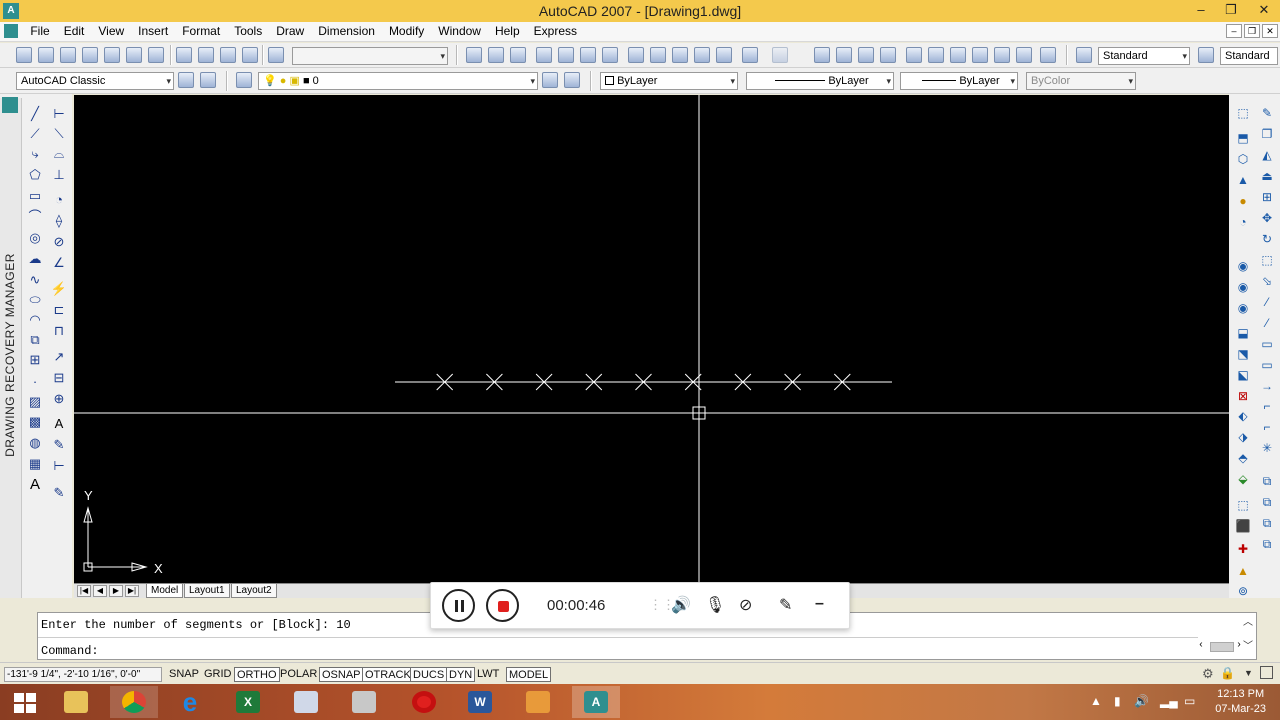 This screenshot has width=1280, height=720. Describe the element at coordinates (206, 55) in the screenshot. I see `iso-se-icon` at that location.